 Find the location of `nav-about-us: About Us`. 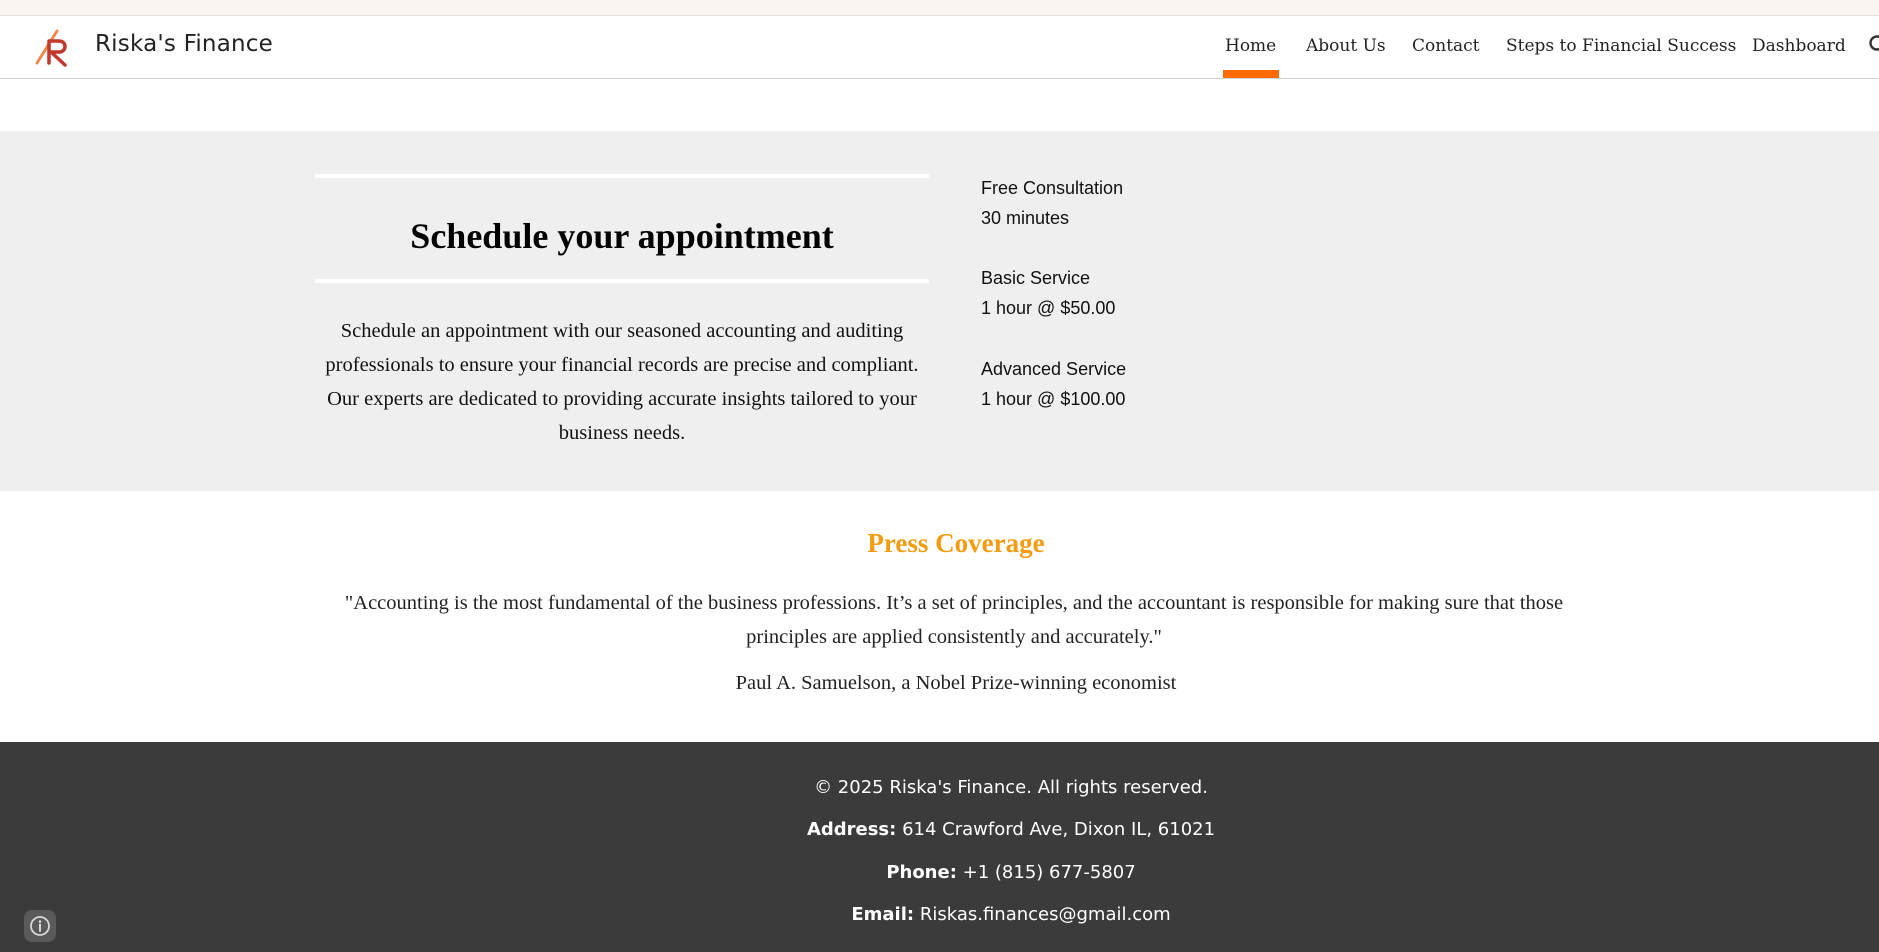

nav-about-us: About Us is located at coordinates (1346, 46).